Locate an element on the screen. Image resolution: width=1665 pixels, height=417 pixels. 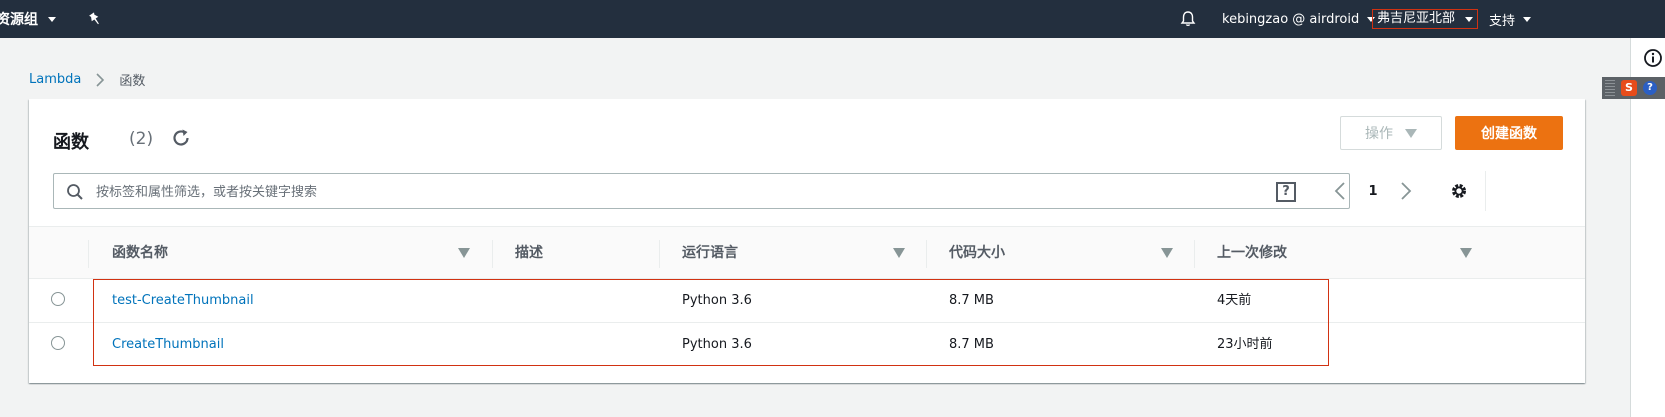
prev-page-button is located at coordinates (1340, 191).